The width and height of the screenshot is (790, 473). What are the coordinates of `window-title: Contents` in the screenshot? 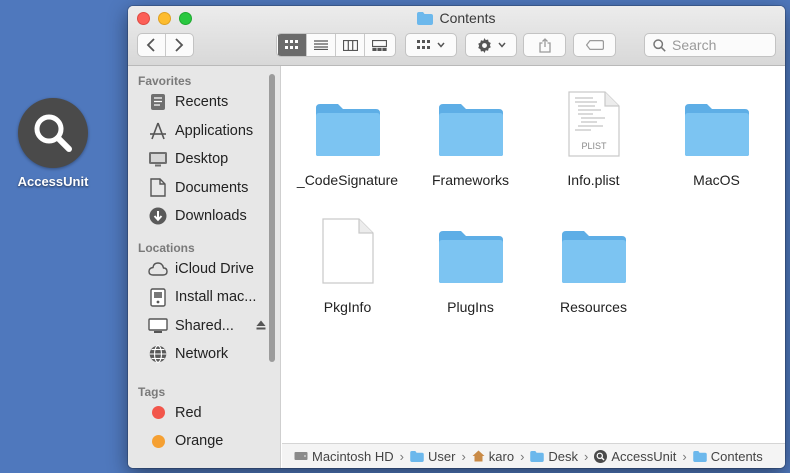 It's located at (467, 18).